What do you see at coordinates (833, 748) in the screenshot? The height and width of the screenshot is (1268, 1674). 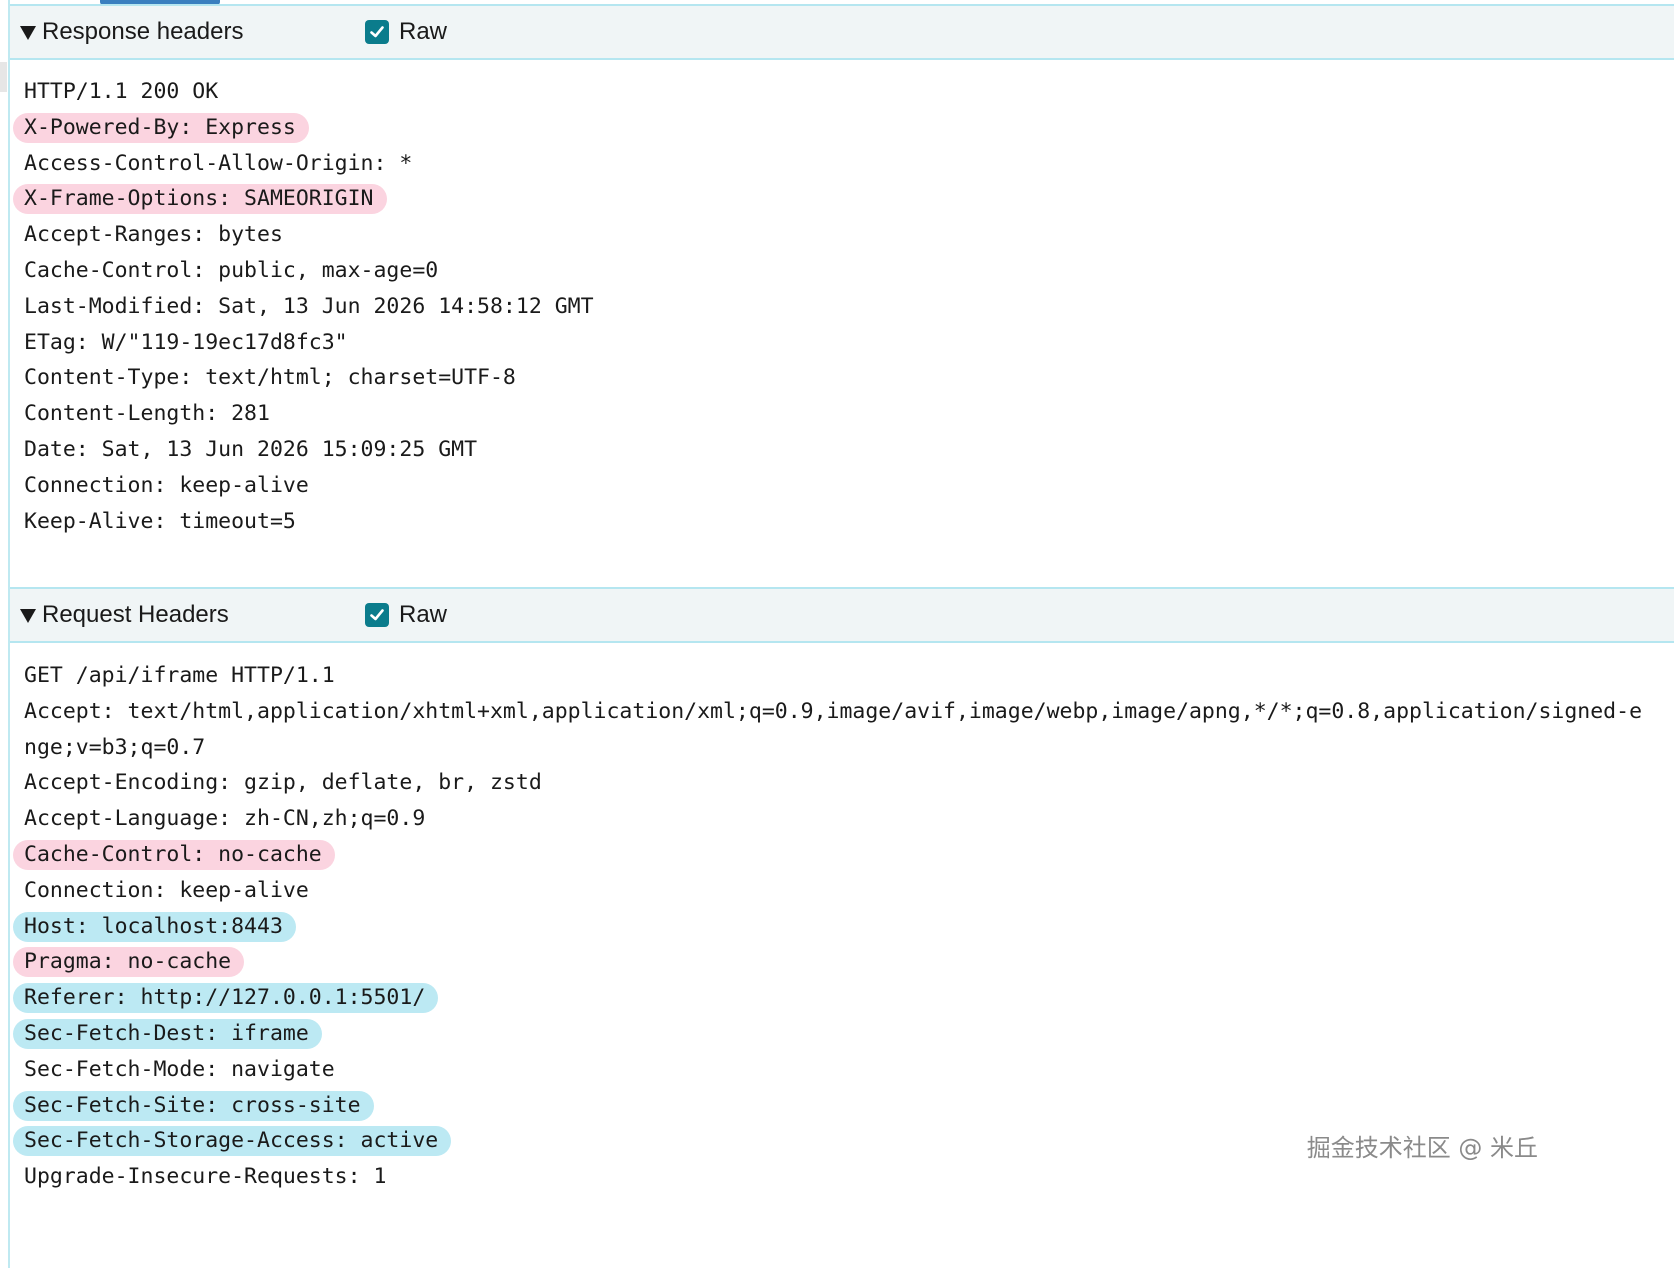 I see `header-line: nge;v=b3;q=0.7` at bounding box center [833, 748].